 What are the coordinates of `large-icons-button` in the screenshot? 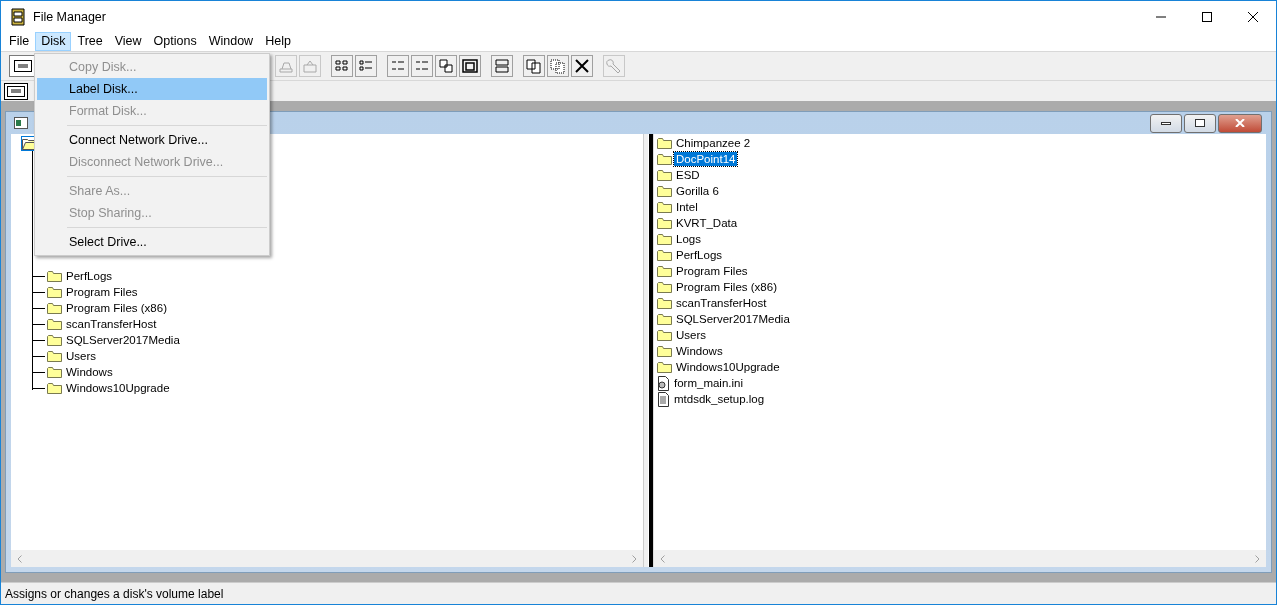 It's located at (342, 66).